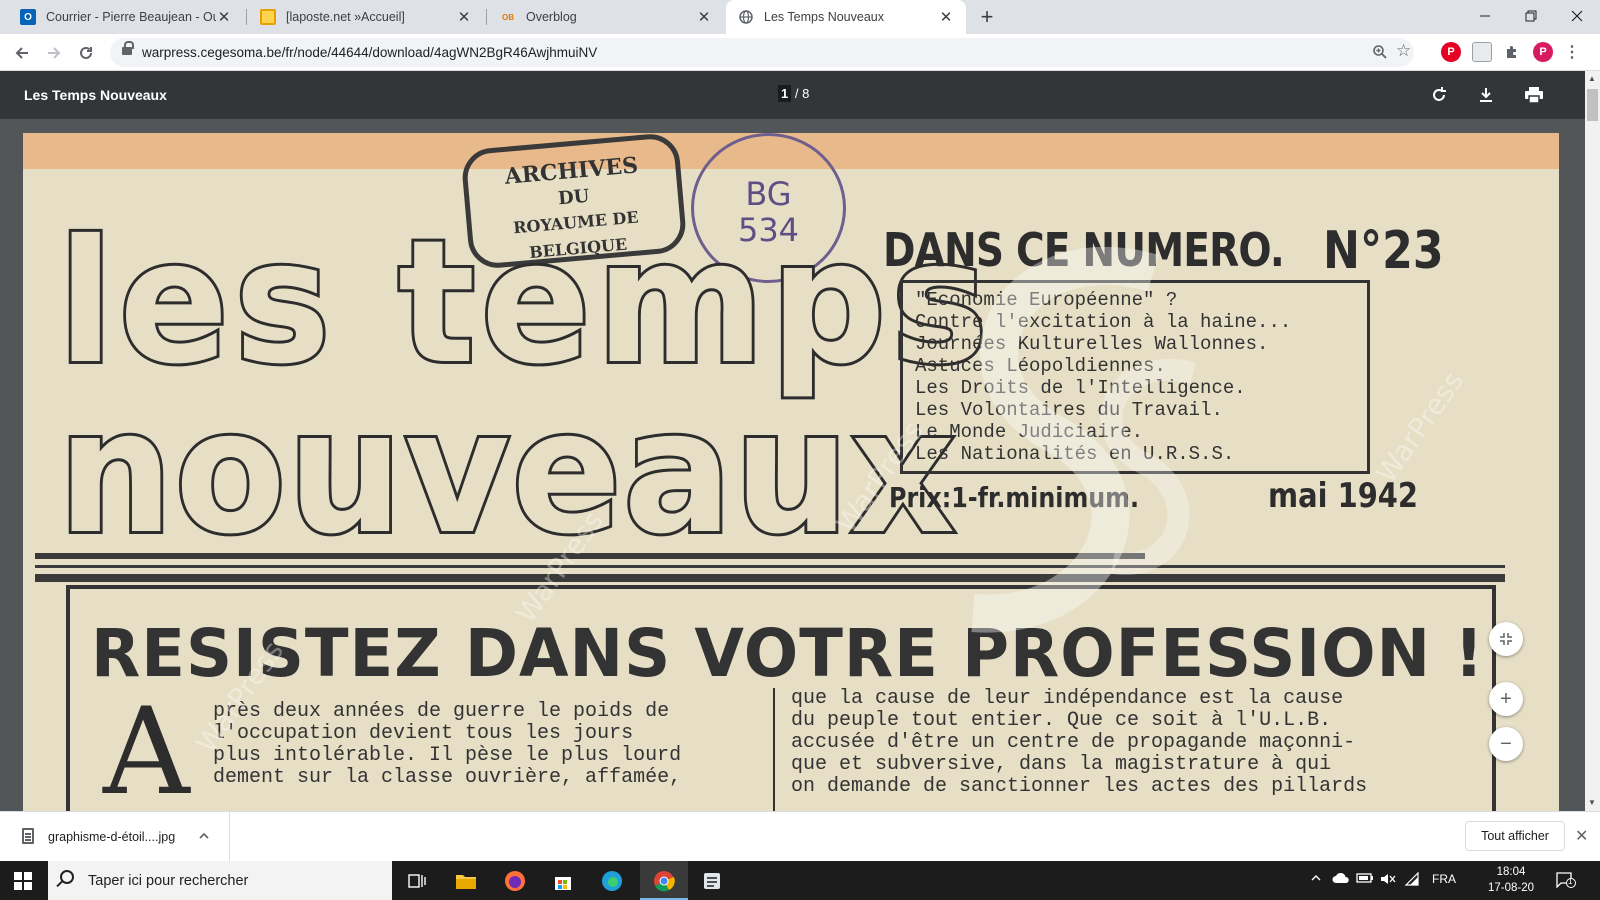 The width and height of the screenshot is (1600, 900). Describe the element at coordinates (1506, 639) in the screenshot. I see `fit-page-button` at that location.